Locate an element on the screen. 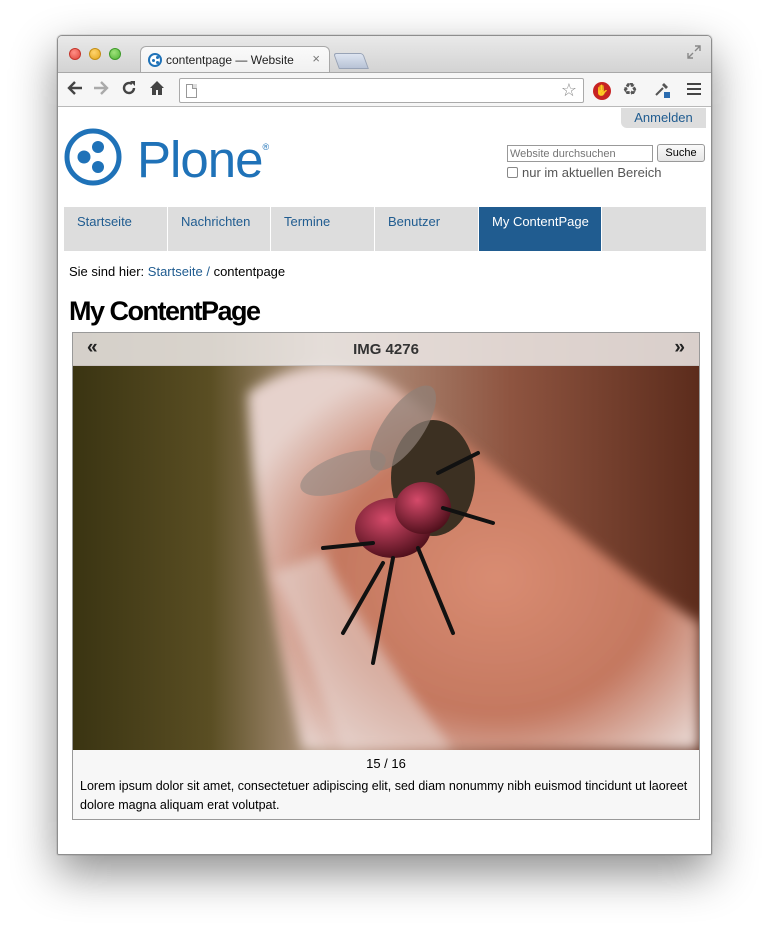 The height and width of the screenshot is (934, 769). eyedropper-extension-icon is located at coordinates (662, 90).